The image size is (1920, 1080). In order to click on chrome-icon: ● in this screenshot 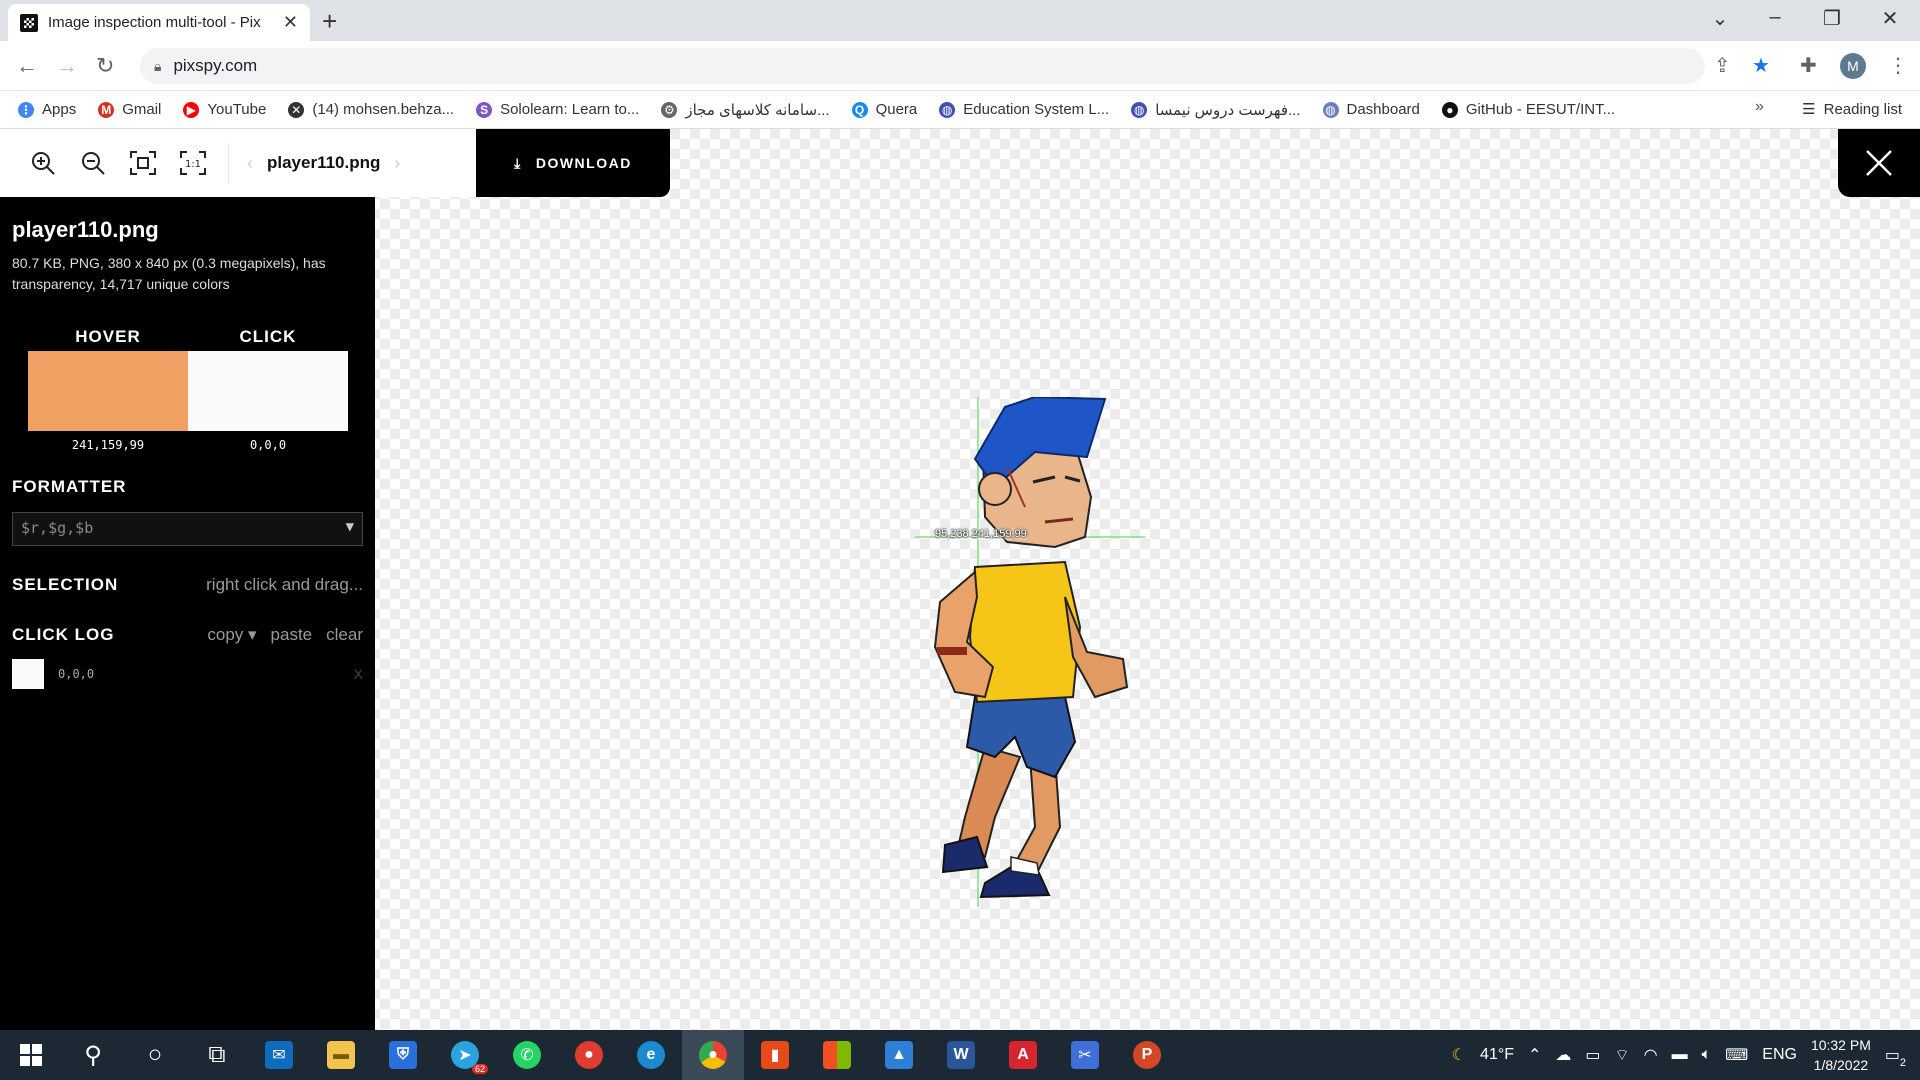, I will do `click(713, 1055)`.